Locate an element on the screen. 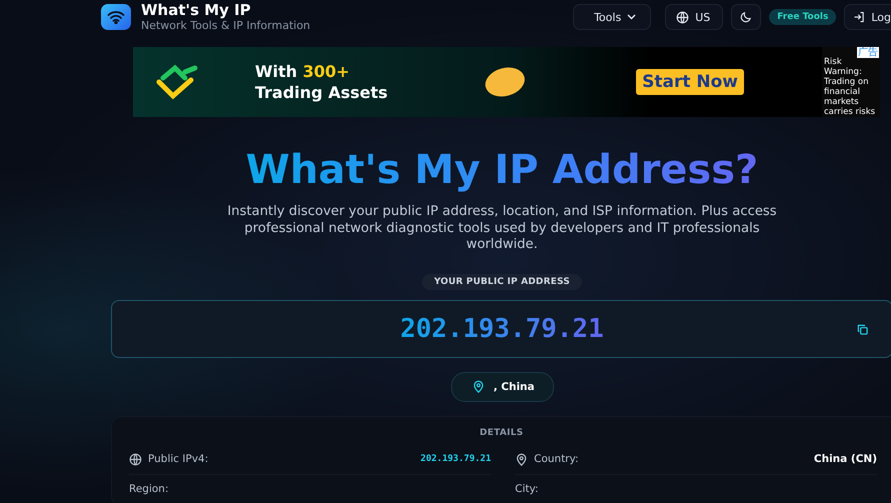 The image size is (891, 503). hero-description: Instantly discover your public IP address, location, and ISP information. Plus access professional network diagnostic tools used by developers and IT professionals worldwide. is located at coordinates (502, 229).